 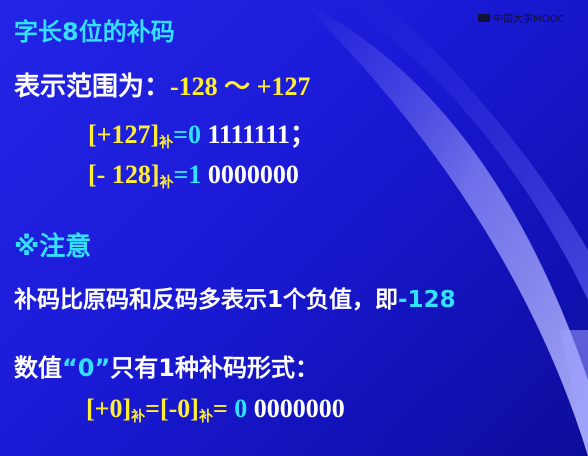 What do you see at coordinates (124, 134) in the screenshot?
I see `pos127-bracket: [+127]` at bounding box center [124, 134].